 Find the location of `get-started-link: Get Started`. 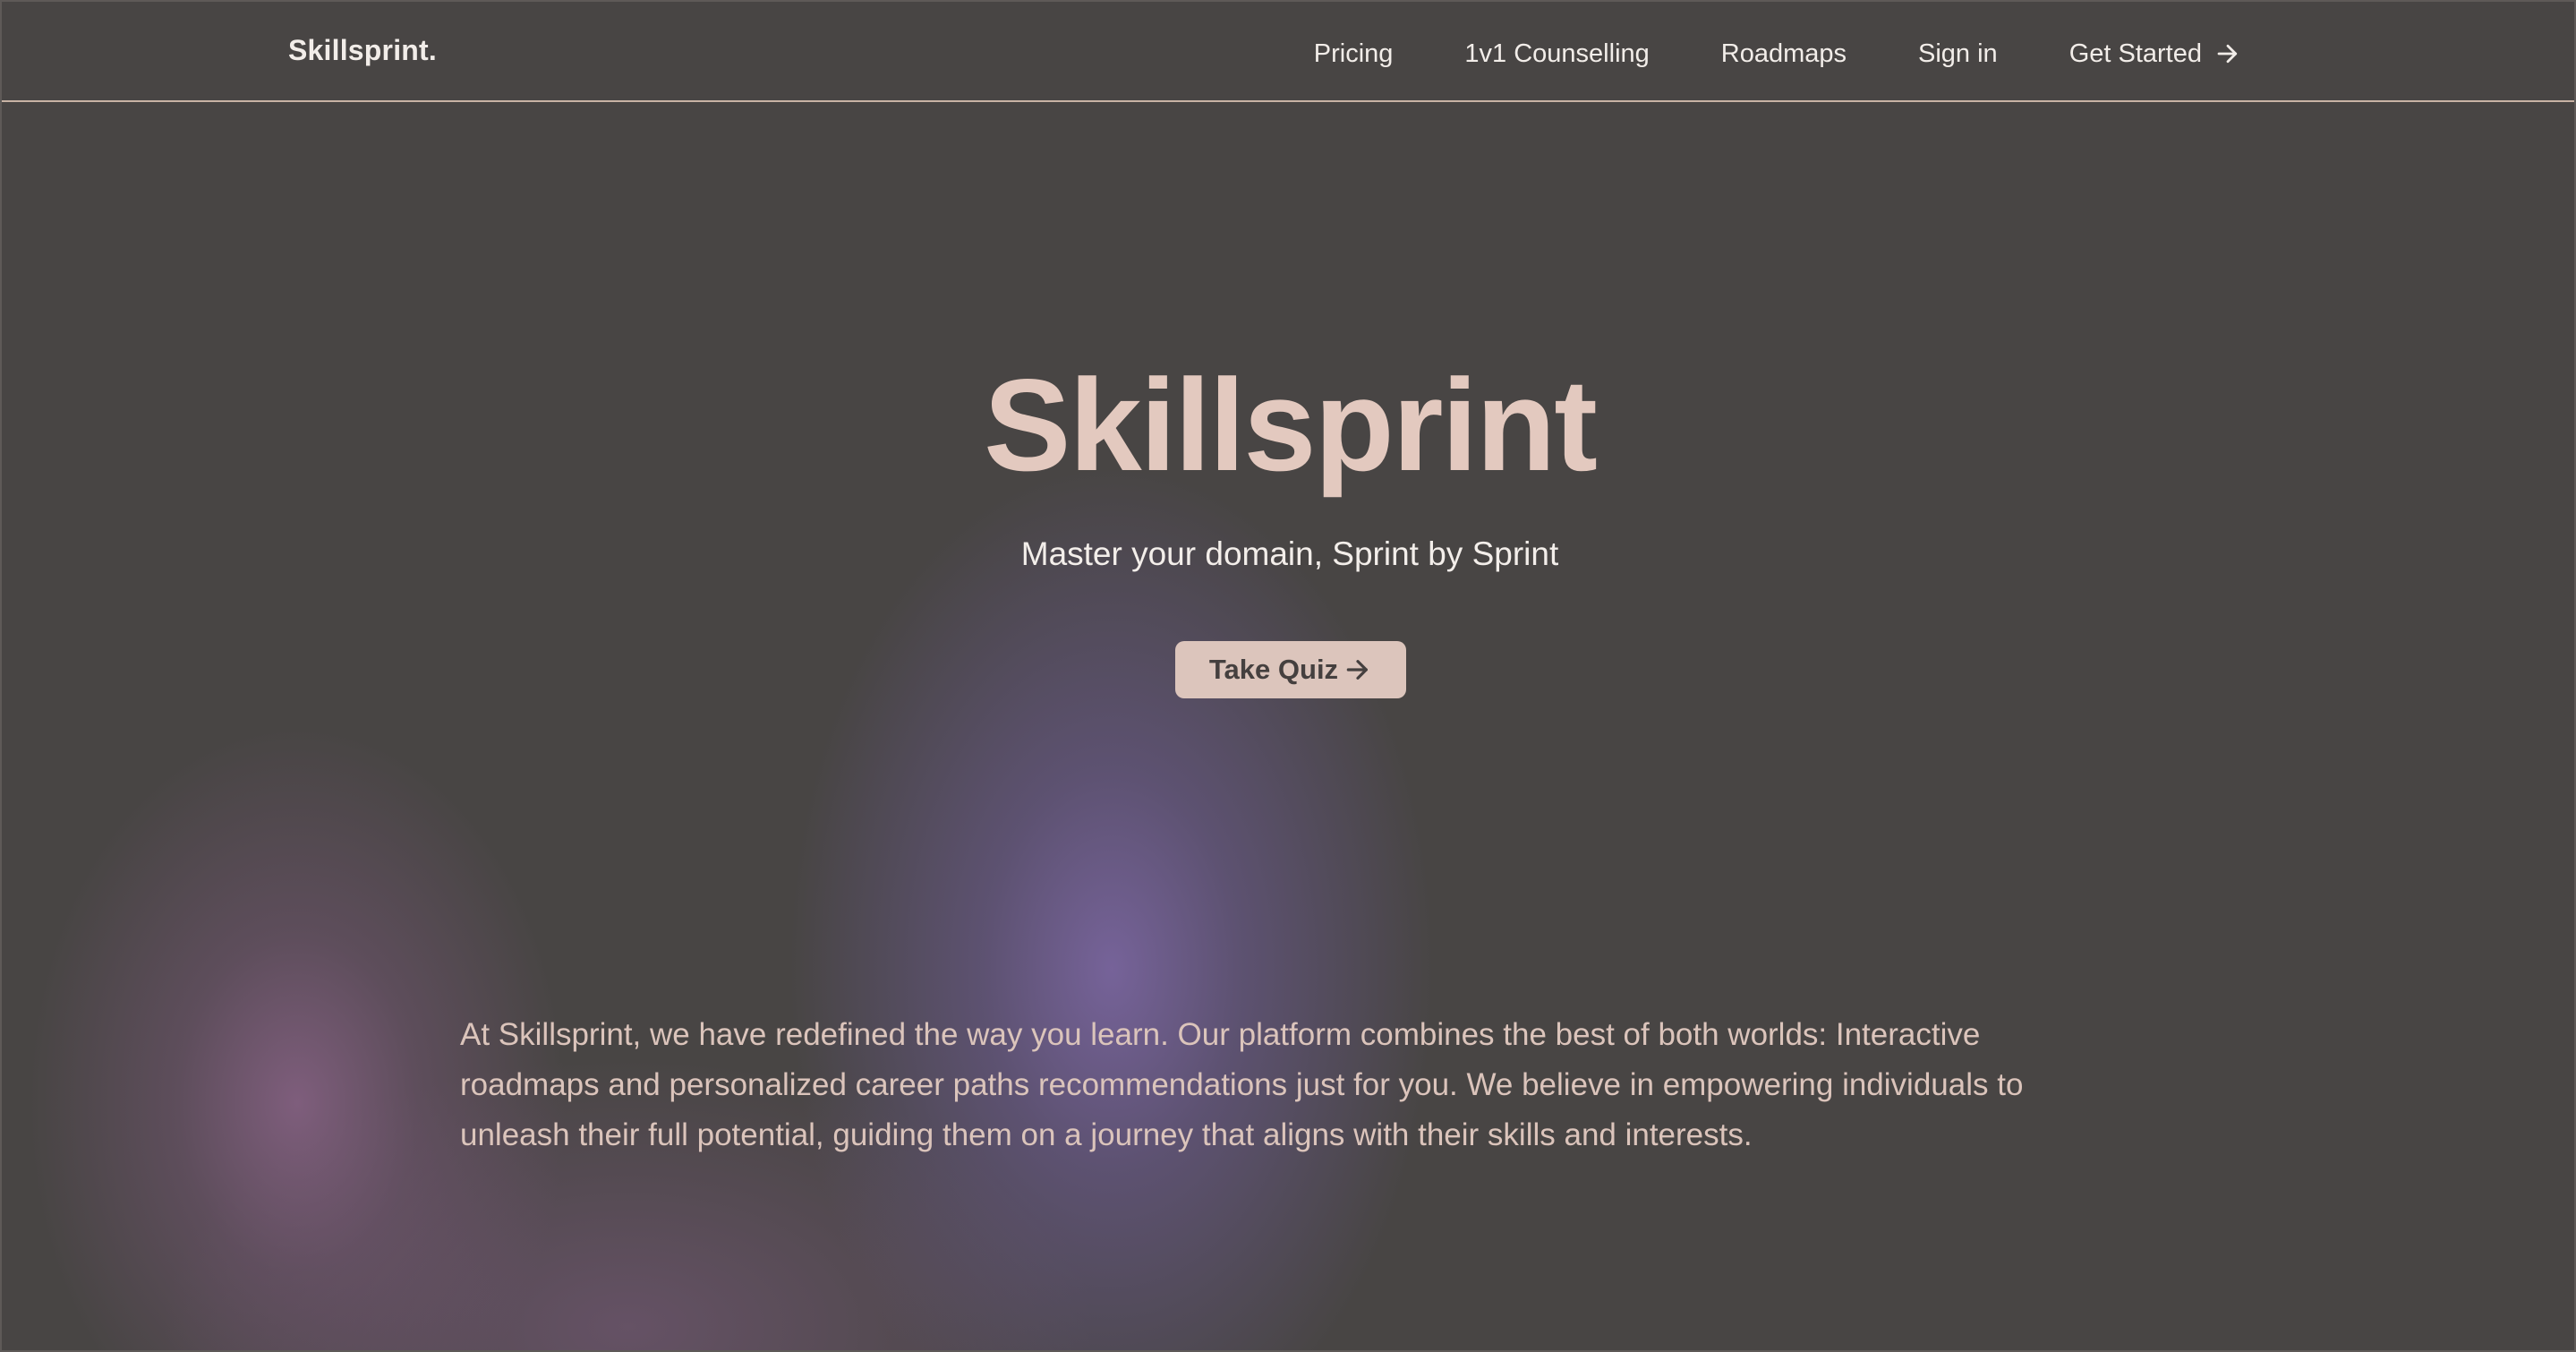

get-started-link: Get Started is located at coordinates (2155, 54).